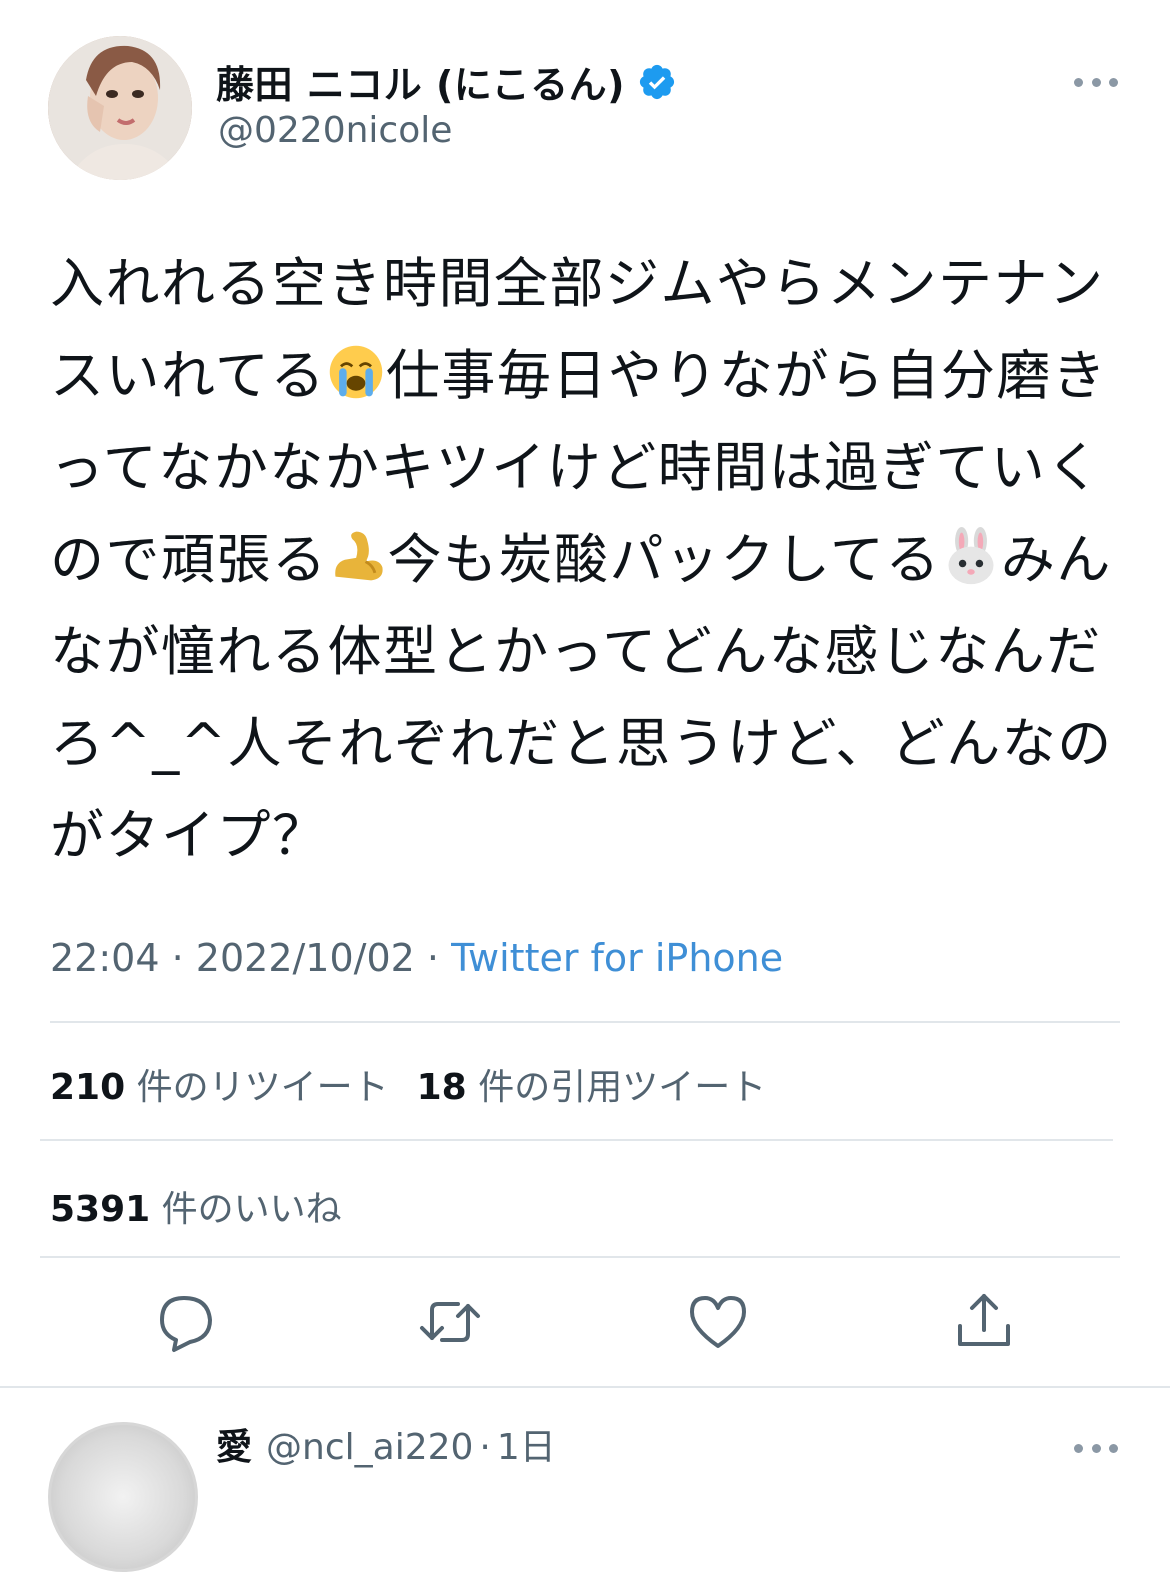  Describe the element at coordinates (585, 1325) in the screenshot. I see `tweet-actions-bar` at that location.